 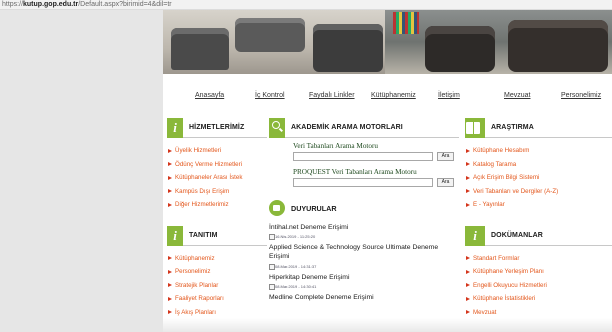 What do you see at coordinates (387, 42) in the screenshot?
I see `header-banner-image` at bounding box center [387, 42].